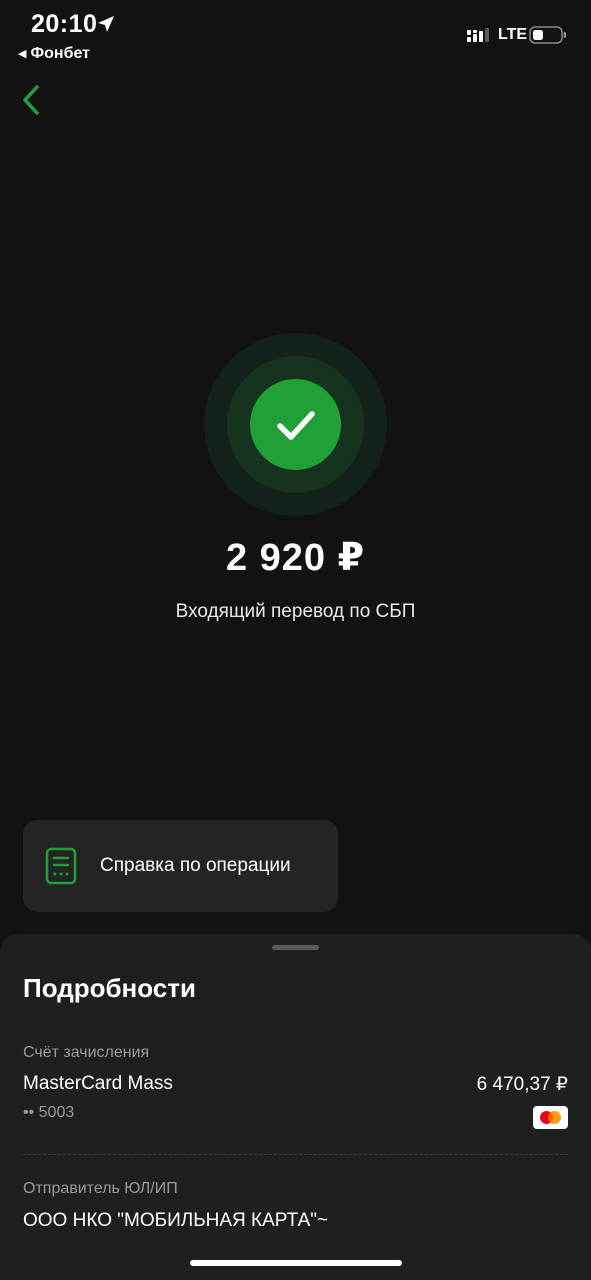  What do you see at coordinates (295, 611) in the screenshot?
I see `transfer-description: Входящий перевод по СБП` at bounding box center [295, 611].